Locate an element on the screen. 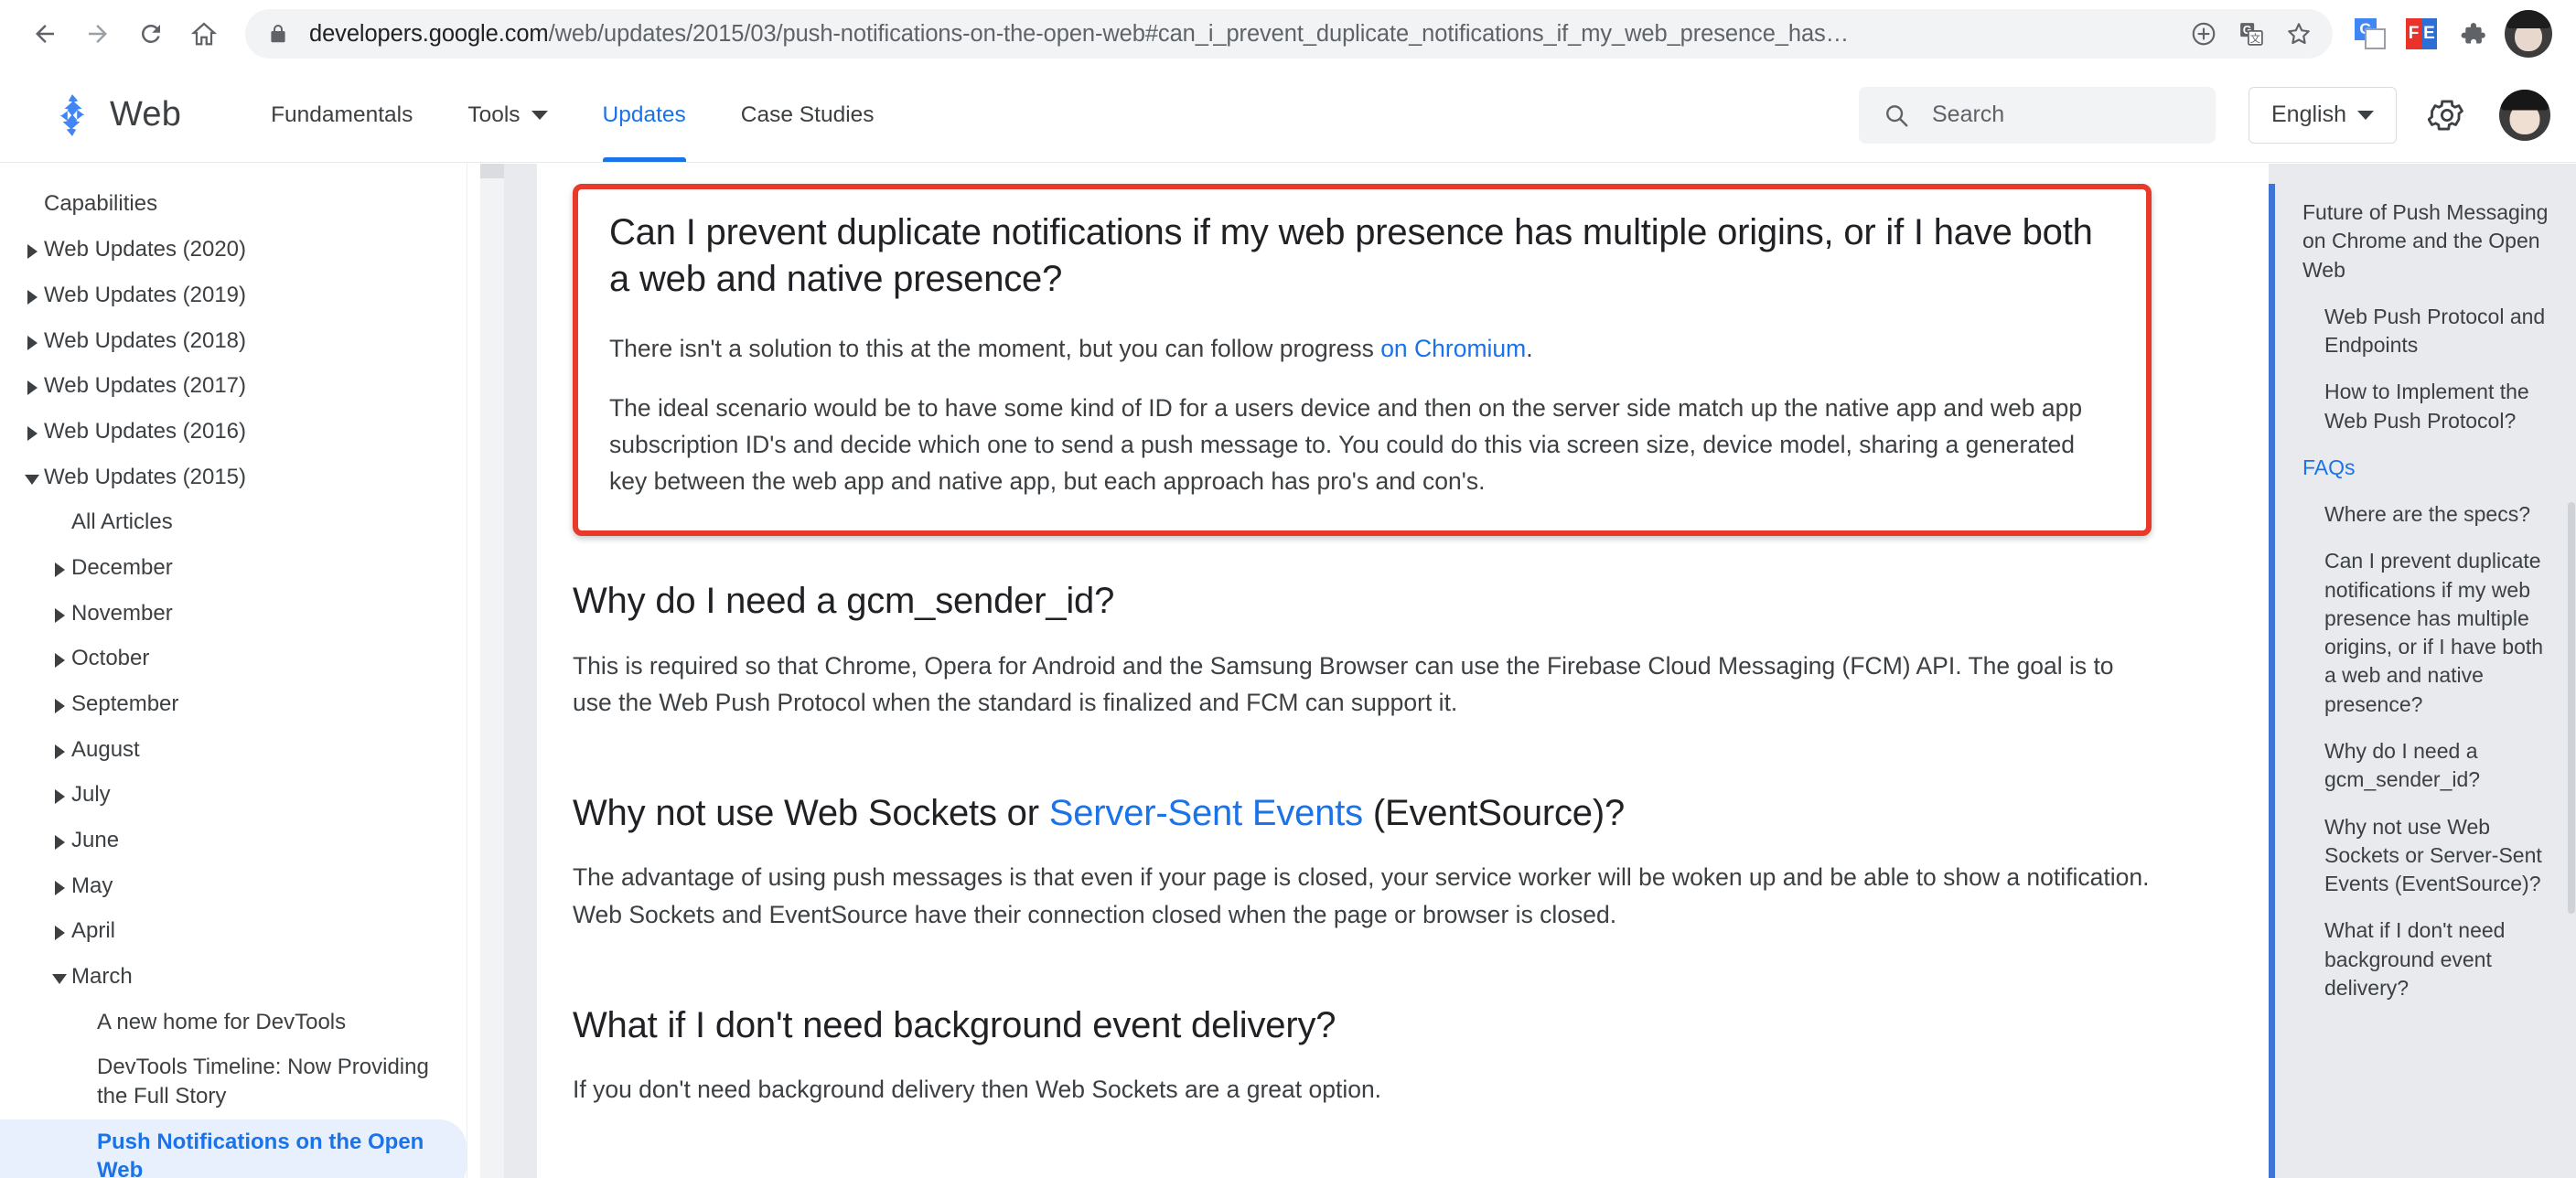  gear-icon is located at coordinates (2446, 115).